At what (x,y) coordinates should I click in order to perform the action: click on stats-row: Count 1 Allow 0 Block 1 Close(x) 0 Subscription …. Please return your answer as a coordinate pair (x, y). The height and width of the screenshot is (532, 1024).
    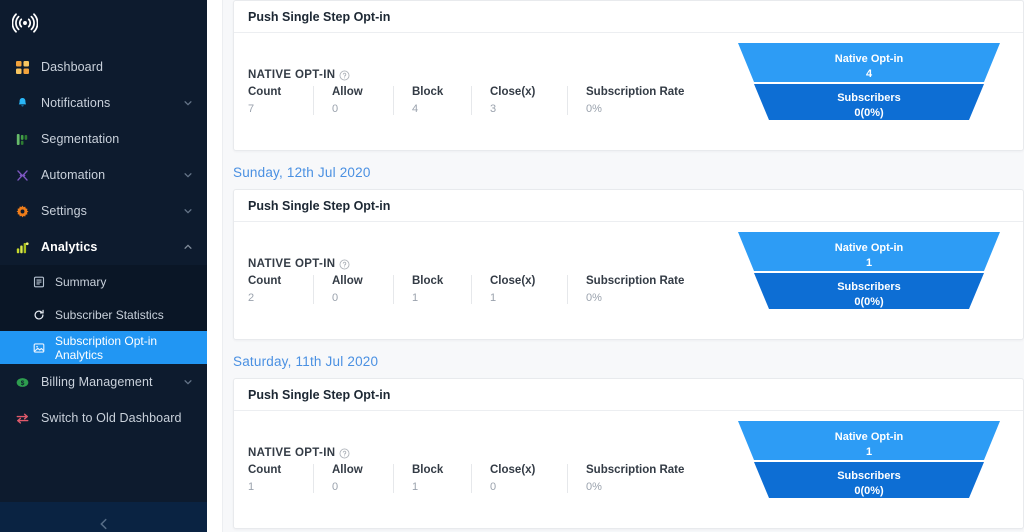
    Looking at the image, I should click on (493, 478).